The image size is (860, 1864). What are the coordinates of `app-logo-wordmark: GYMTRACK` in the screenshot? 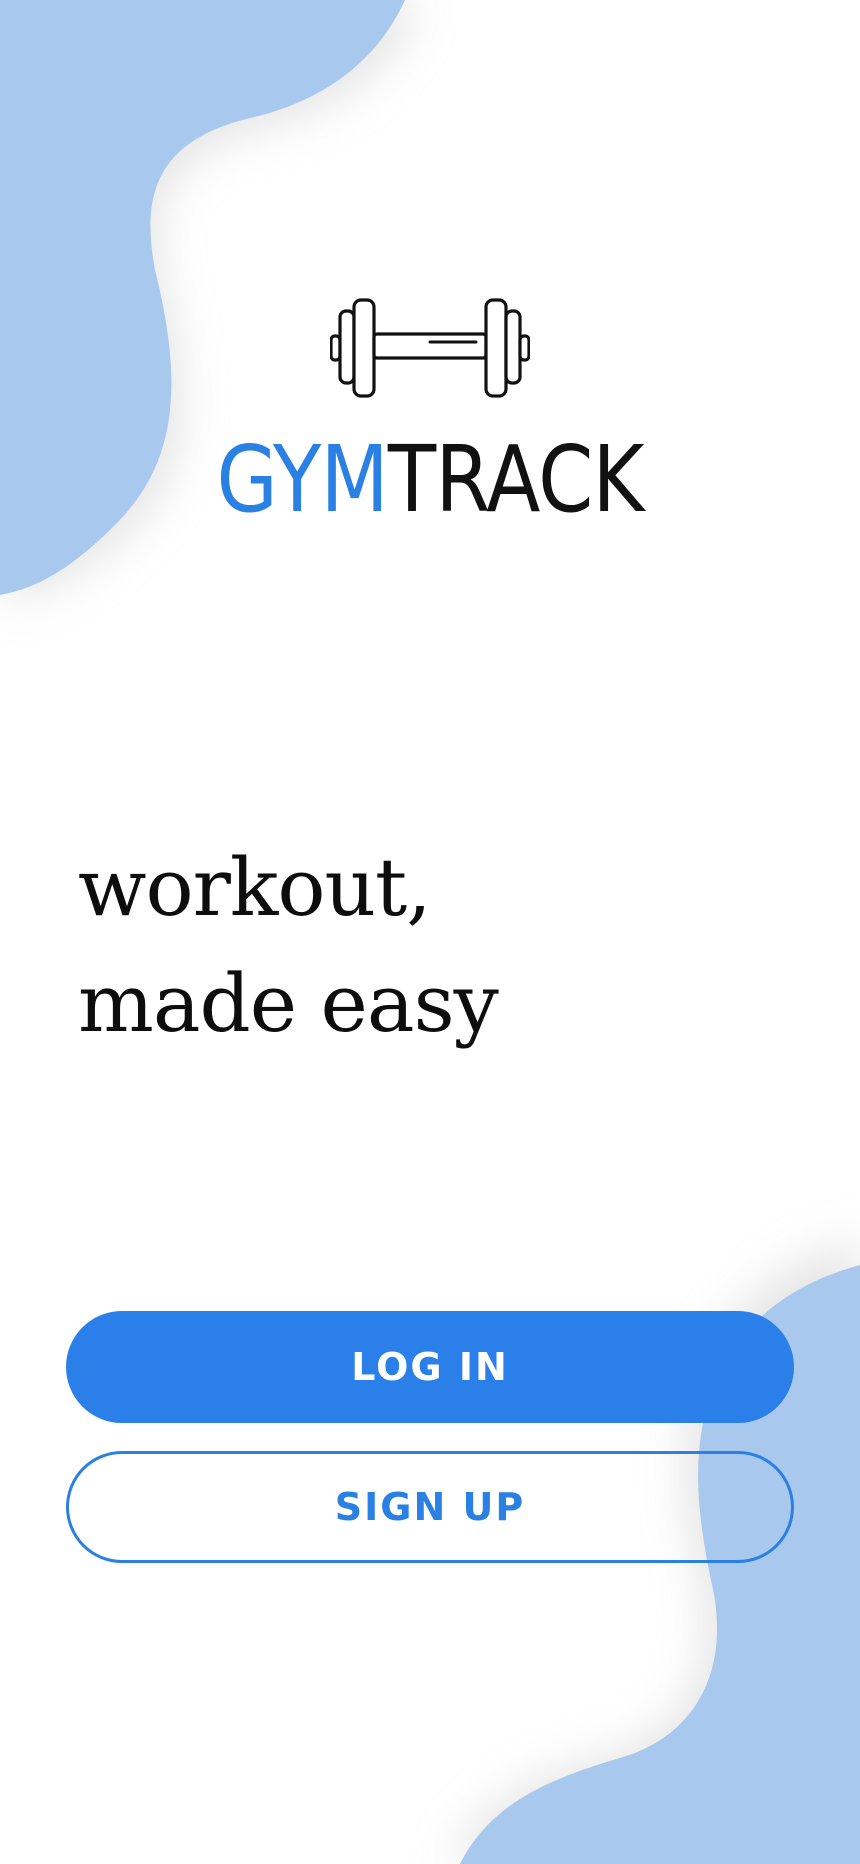 It's located at (430, 480).